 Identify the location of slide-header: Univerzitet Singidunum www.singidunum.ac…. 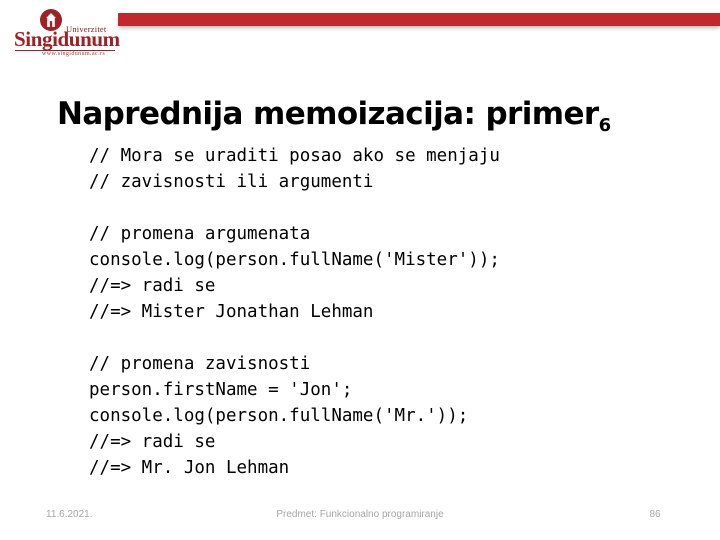
(360, 35).